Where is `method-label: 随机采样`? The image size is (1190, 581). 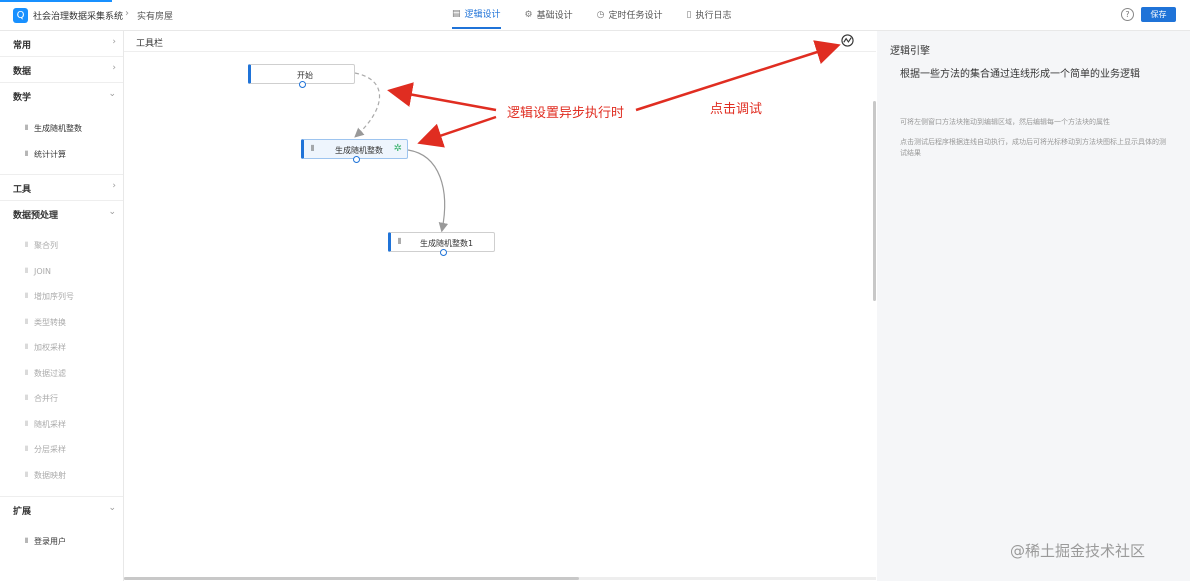
method-label: 随机采样 is located at coordinates (49, 424).